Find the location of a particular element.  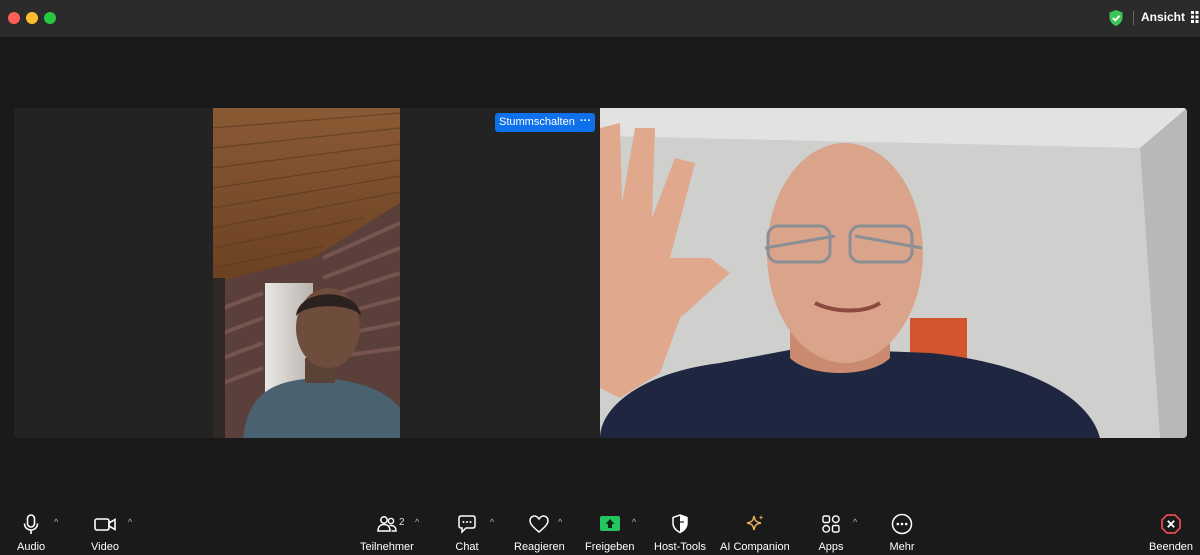

more-dots-icon is located at coordinates (902, 524).